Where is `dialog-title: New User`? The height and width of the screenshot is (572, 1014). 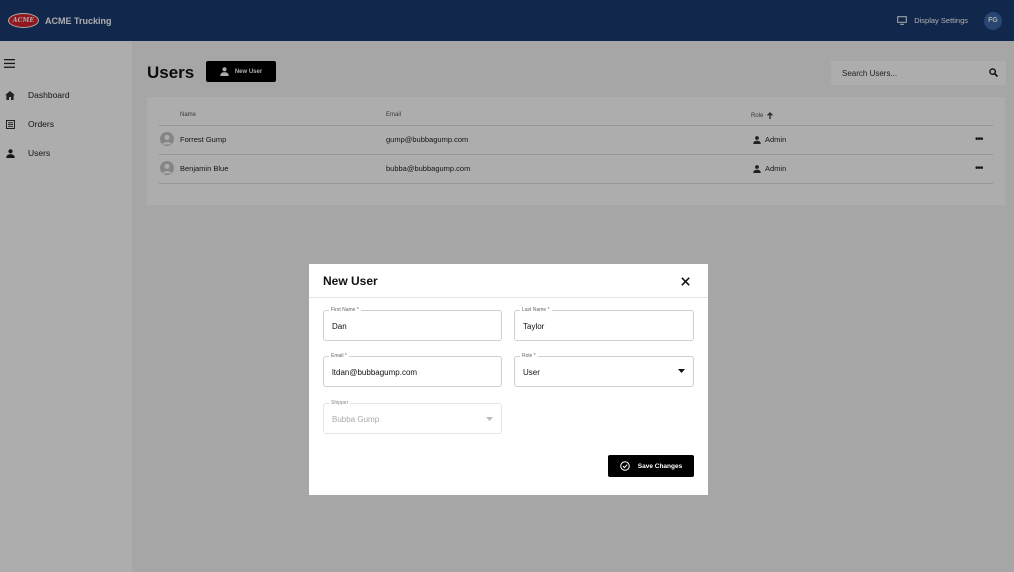 dialog-title: New User is located at coordinates (350, 281).